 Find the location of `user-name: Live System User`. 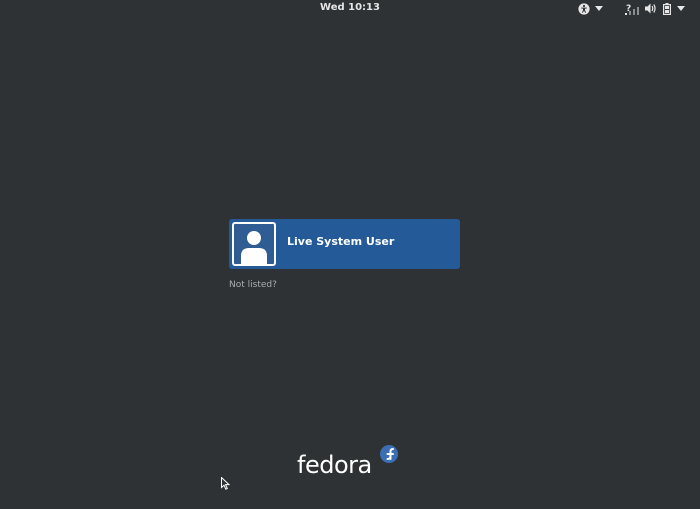

user-name: Live System User is located at coordinates (341, 241).